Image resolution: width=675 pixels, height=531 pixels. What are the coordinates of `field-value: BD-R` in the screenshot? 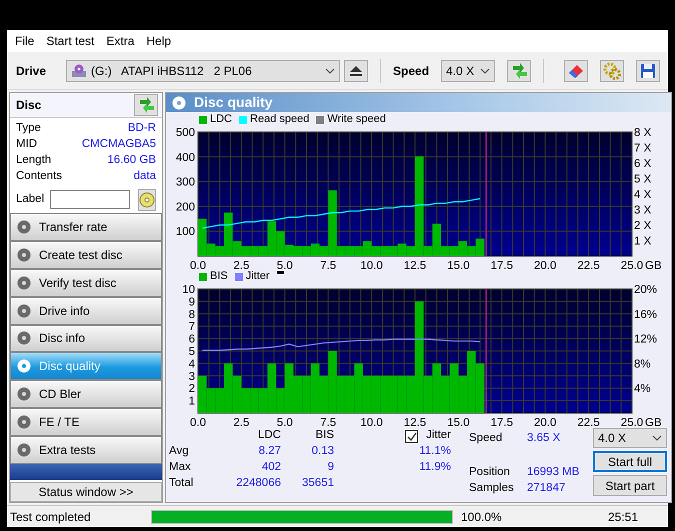 It's located at (142, 128).